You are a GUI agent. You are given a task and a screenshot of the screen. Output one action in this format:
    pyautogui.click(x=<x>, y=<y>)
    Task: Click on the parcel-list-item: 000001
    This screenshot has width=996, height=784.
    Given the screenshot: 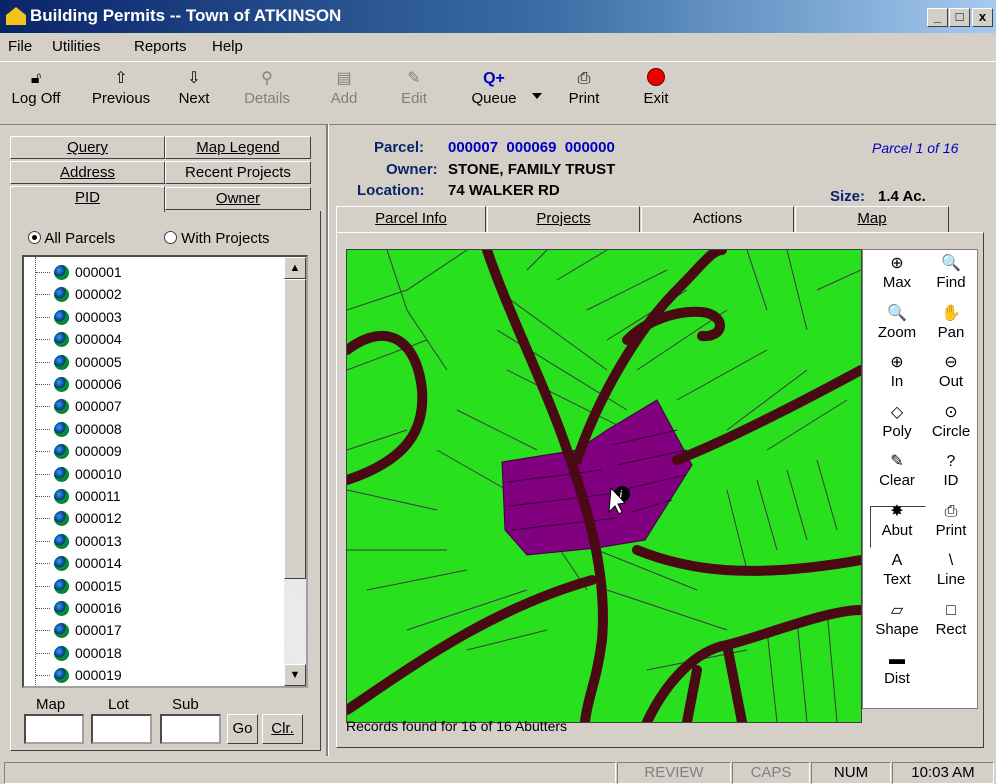 What is the action you would take?
    pyautogui.click(x=88, y=272)
    